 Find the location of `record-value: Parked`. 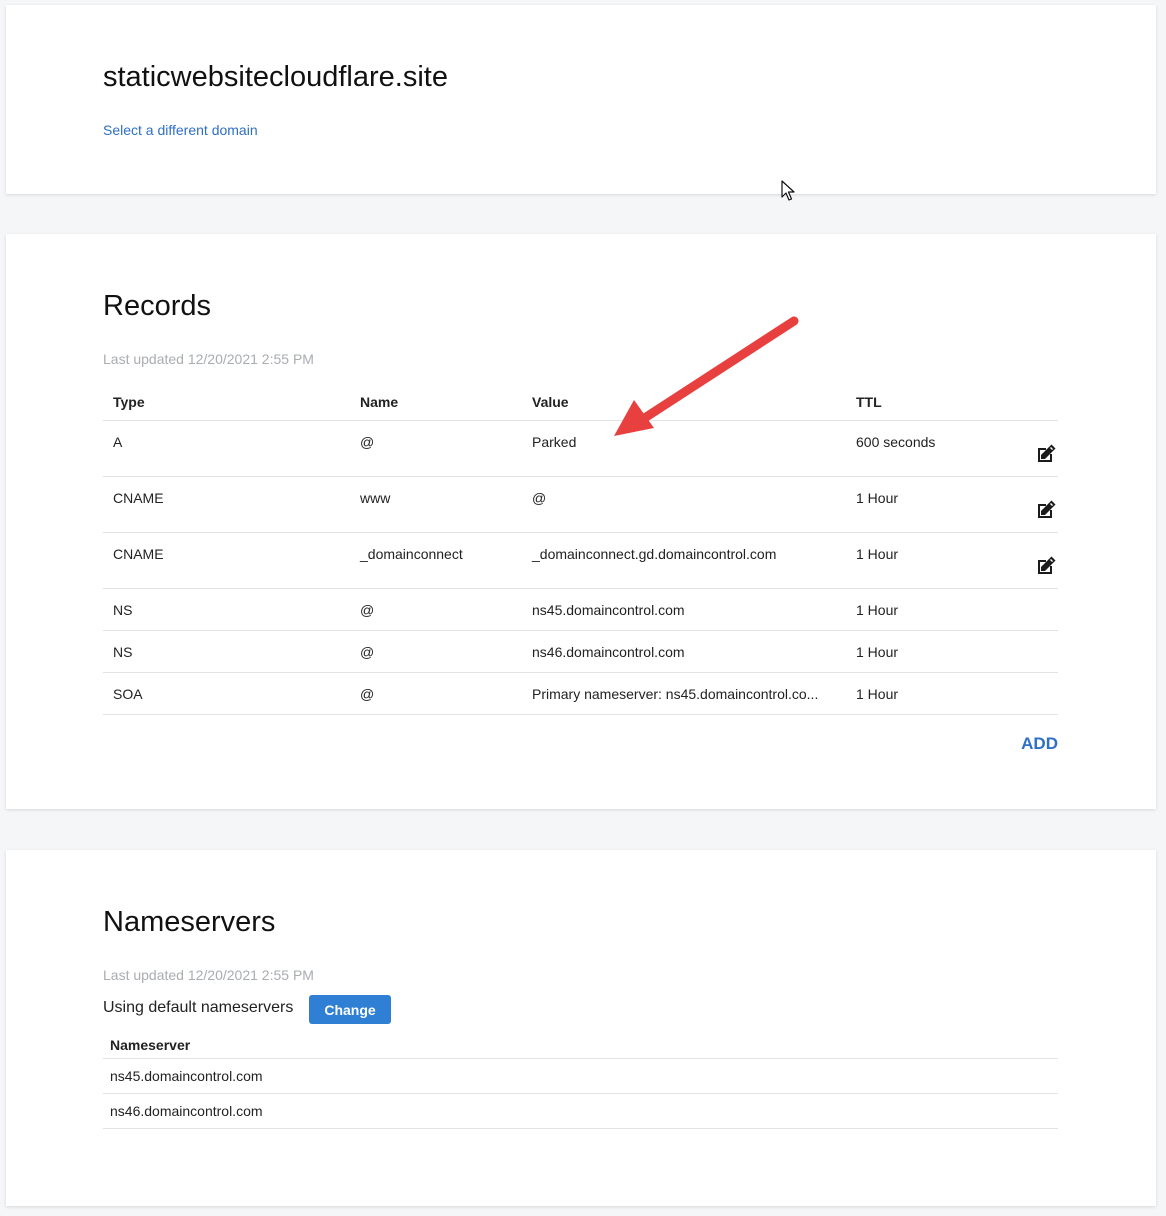

record-value: Parked is located at coordinates (684, 448).